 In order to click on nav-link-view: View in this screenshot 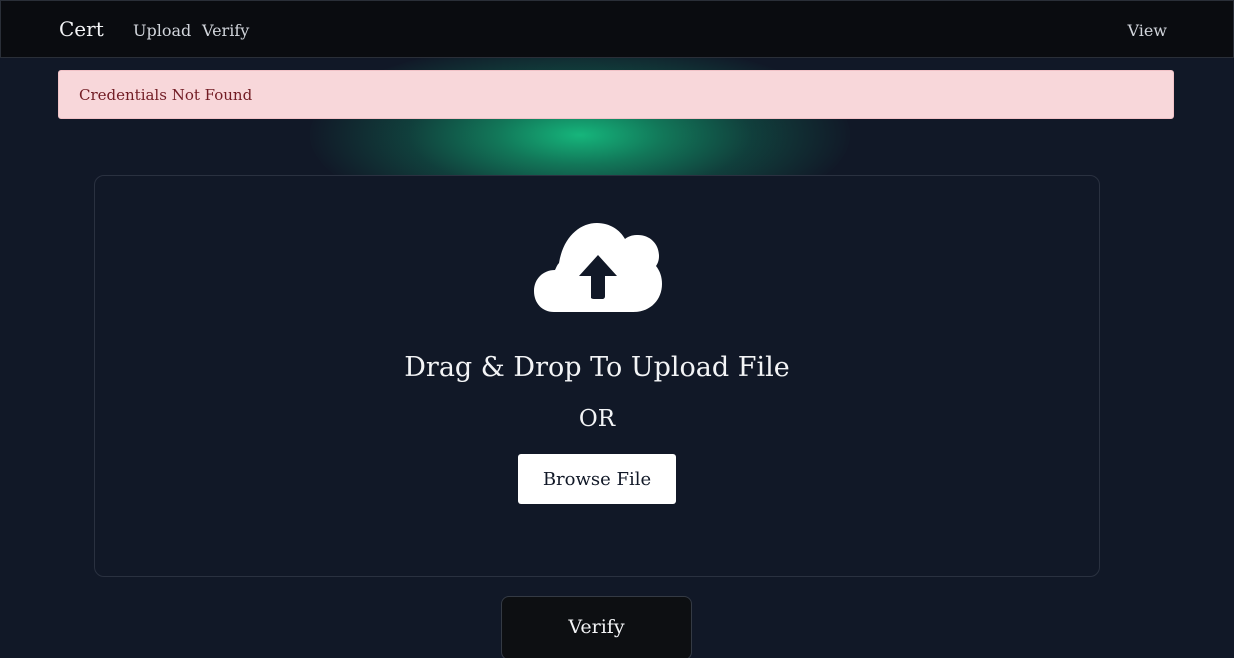, I will do `click(1147, 30)`.